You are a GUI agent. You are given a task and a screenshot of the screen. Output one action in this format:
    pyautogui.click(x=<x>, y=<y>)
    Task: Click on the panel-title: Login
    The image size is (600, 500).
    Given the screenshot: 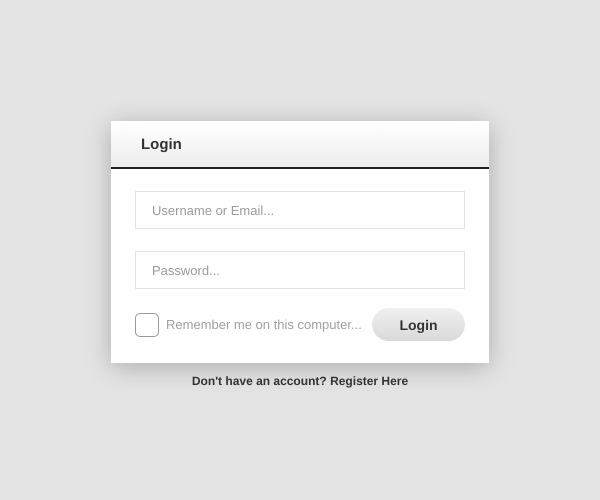 What is the action you would take?
    pyautogui.click(x=161, y=144)
    